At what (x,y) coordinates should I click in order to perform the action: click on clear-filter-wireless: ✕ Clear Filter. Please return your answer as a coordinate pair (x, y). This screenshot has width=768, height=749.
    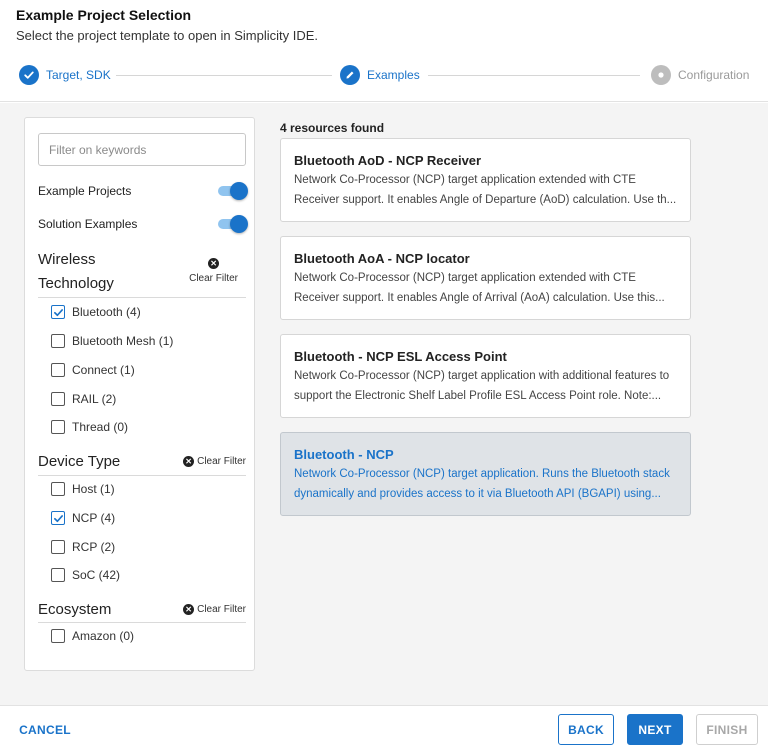
    Looking at the image, I should click on (213, 271).